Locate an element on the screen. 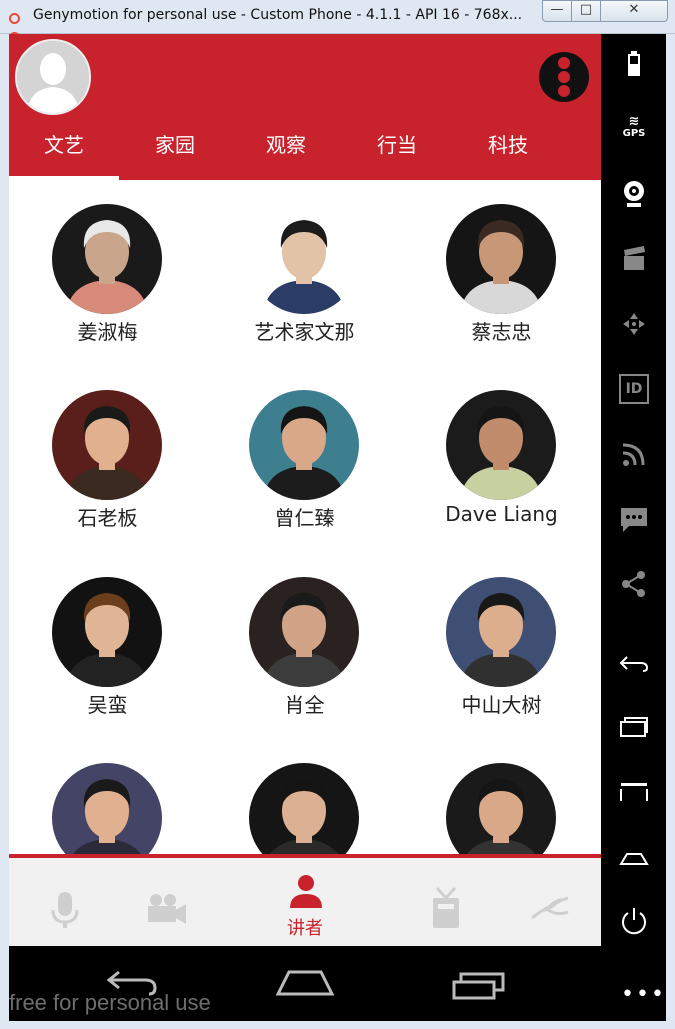 The height and width of the screenshot is (1029, 675). speaker-name: 艺术家文那 is located at coordinates (304, 332).